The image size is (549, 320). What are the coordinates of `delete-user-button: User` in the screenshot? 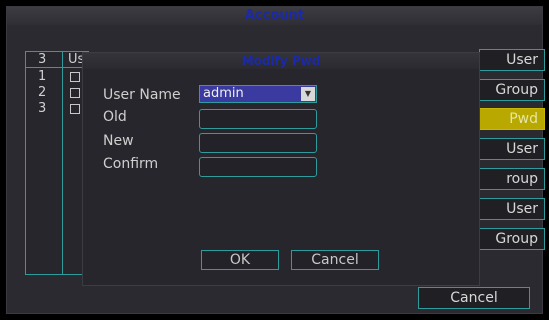 It's located at (512, 209).